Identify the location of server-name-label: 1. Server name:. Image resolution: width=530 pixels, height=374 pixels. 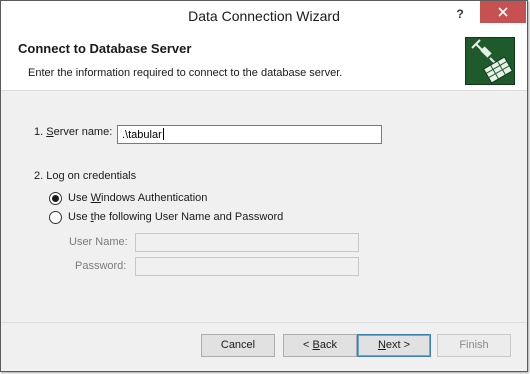
(73, 132).